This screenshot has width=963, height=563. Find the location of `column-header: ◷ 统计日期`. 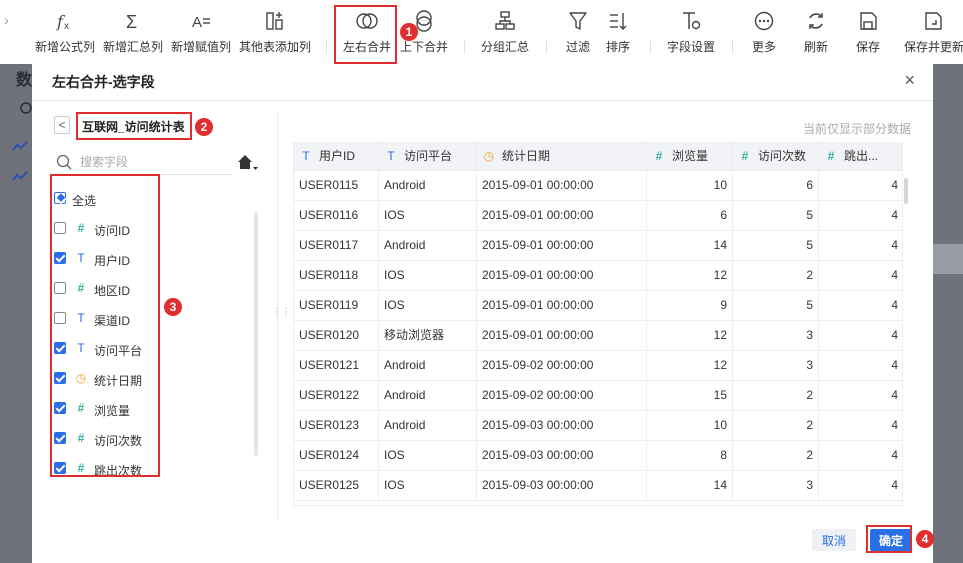

column-header: ◷ 统计日期 is located at coordinates (562, 157).